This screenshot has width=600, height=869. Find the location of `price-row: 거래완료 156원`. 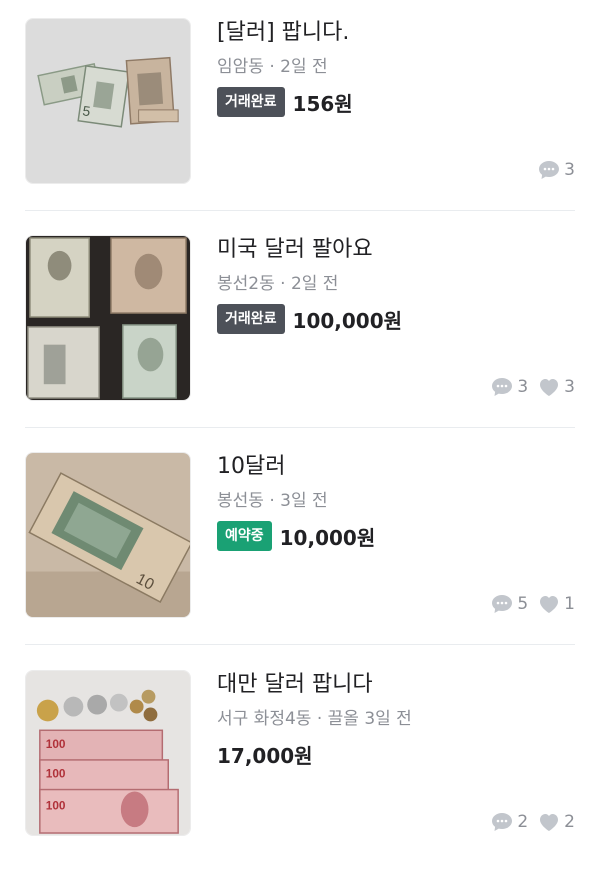

price-row: 거래완료 156원 is located at coordinates (285, 102).